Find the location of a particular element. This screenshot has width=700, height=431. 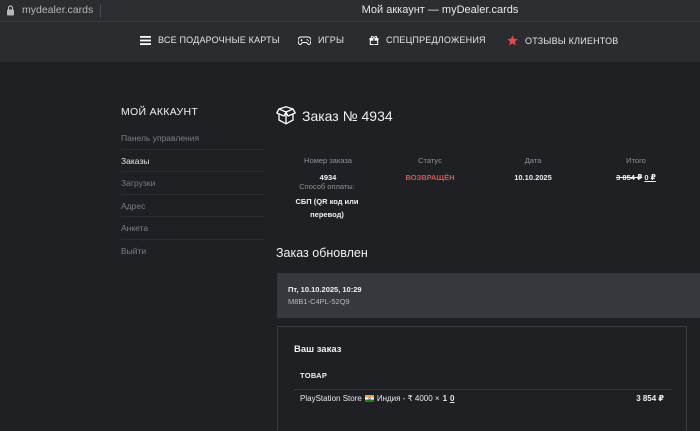

nav-games: ИГРЫ is located at coordinates (321, 40).